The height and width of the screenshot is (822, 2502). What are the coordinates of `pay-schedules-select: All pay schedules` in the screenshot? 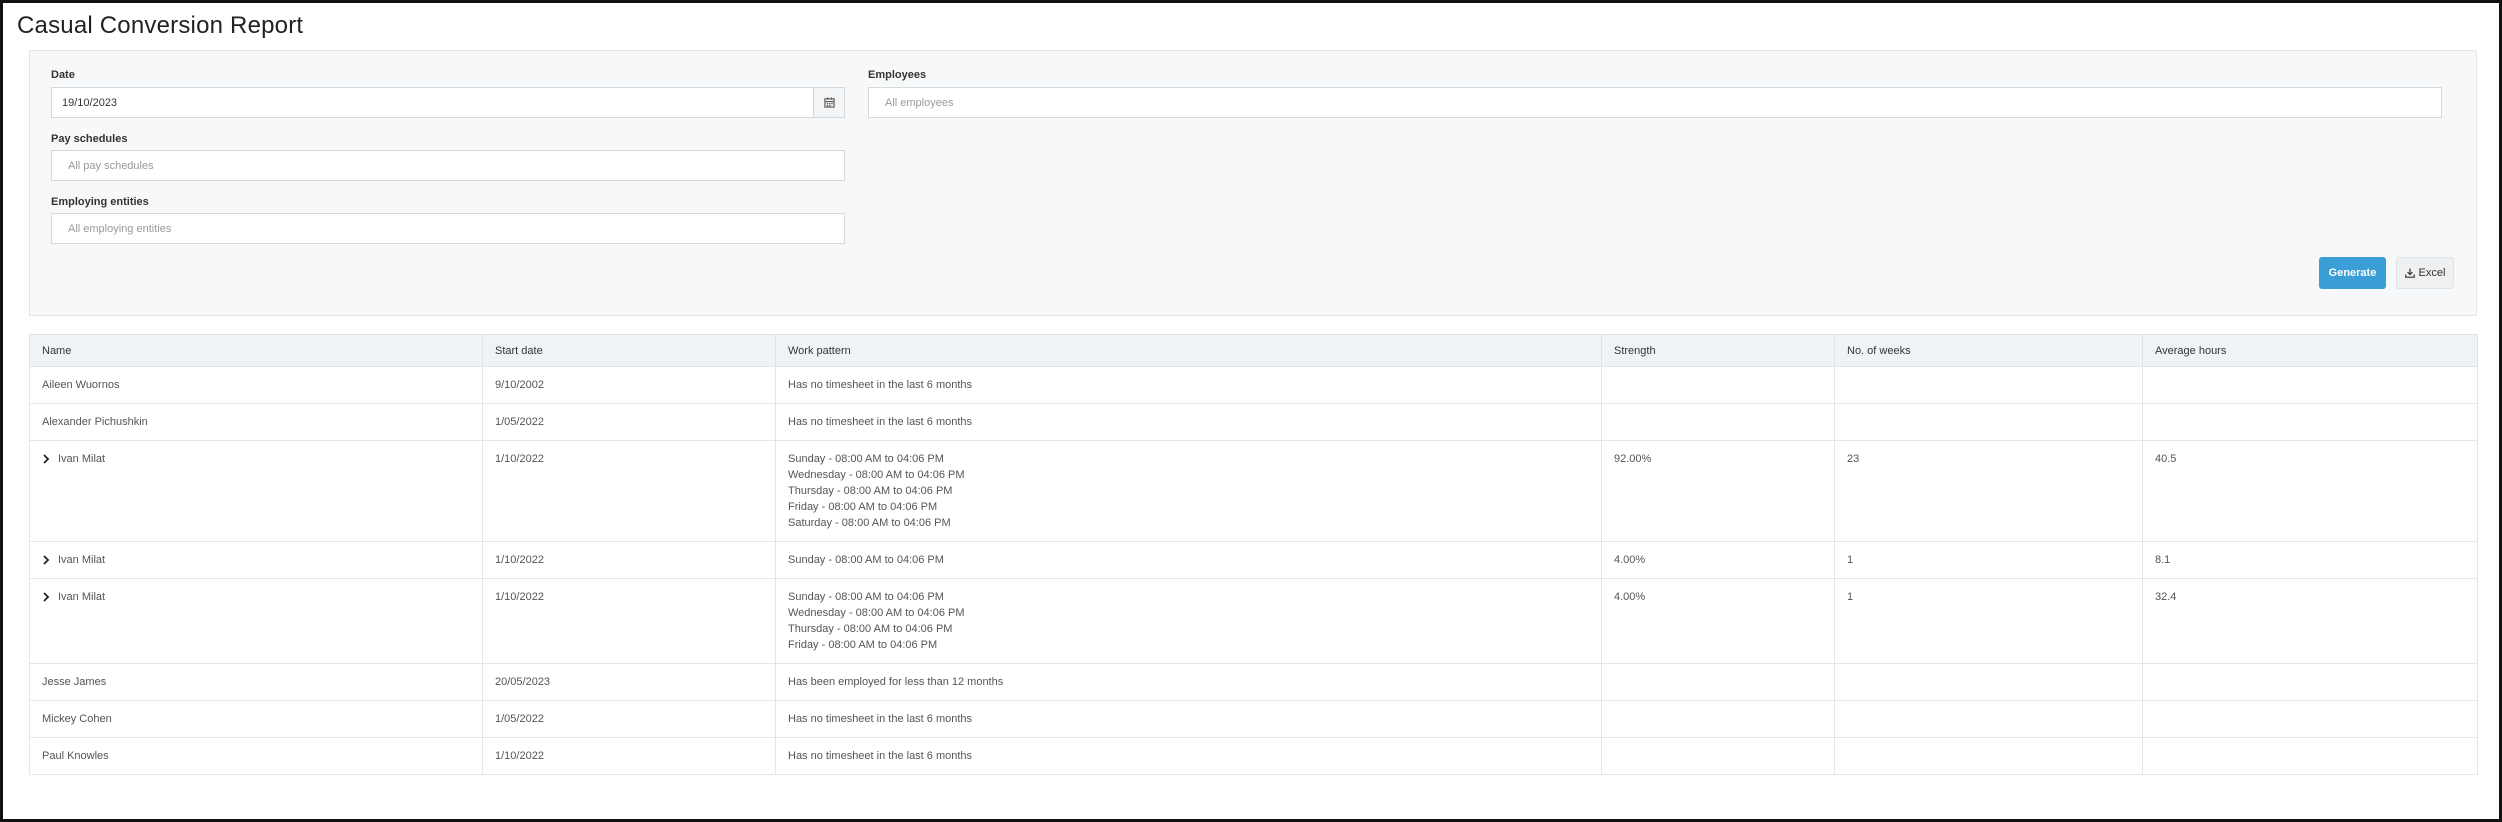 It's located at (448, 165).